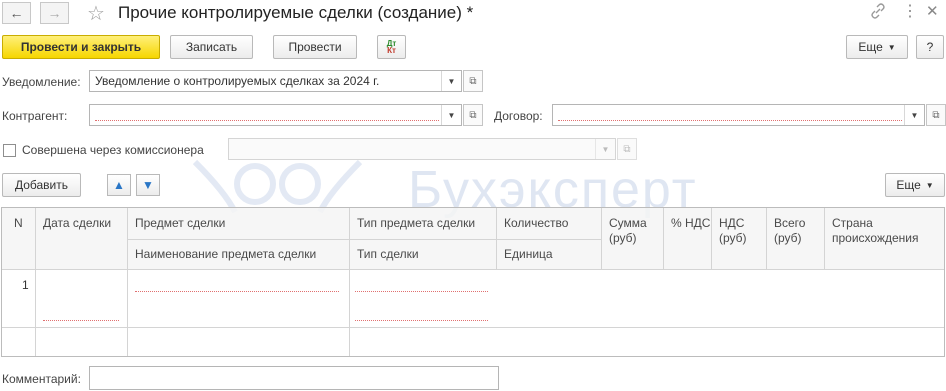 The height and width of the screenshot is (391, 946). Describe the element at coordinates (385, 254) in the screenshot. I see `column-header-deal-type: Тип сделки` at that location.